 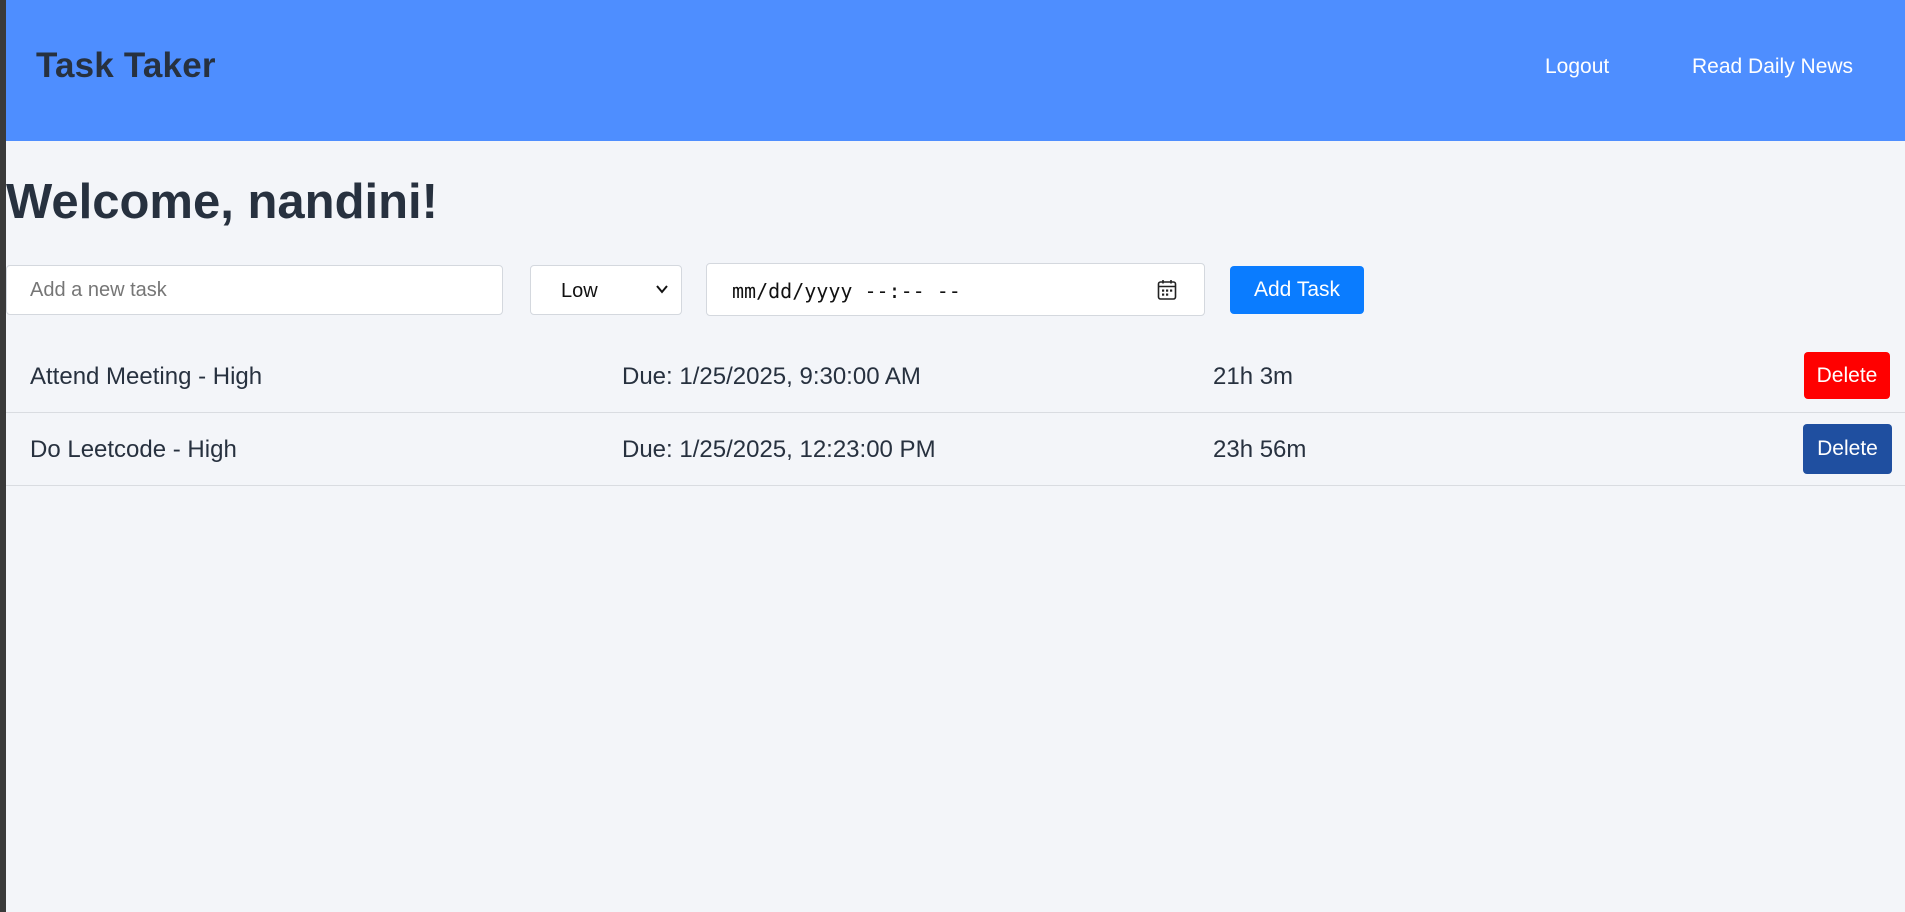 What do you see at coordinates (1167, 290) in the screenshot?
I see `calendar-icon` at bounding box center [1167, 290].